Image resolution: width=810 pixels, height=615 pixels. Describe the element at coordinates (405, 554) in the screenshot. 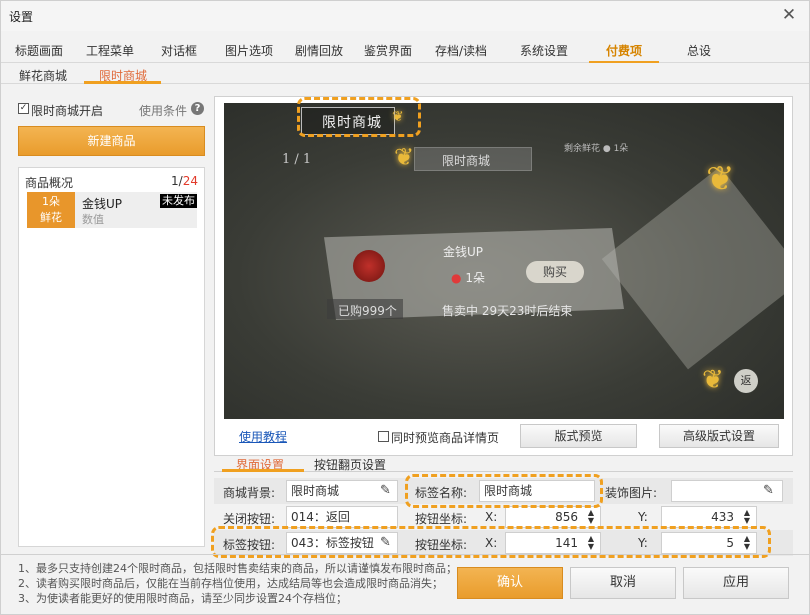

I see `footer-divider` at that location.